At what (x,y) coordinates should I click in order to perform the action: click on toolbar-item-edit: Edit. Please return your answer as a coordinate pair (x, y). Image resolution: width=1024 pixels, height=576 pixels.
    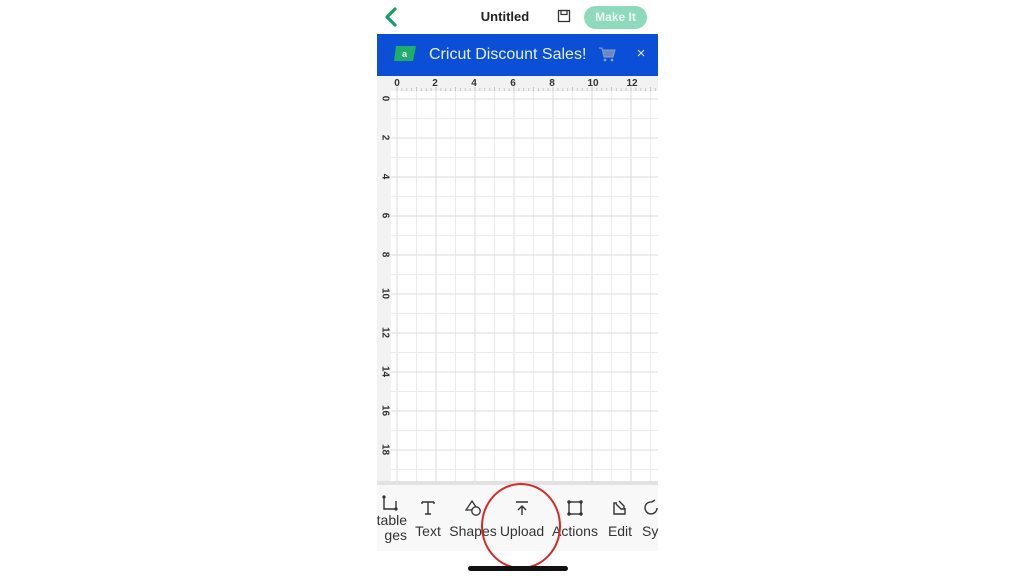
    Looking at the image, I should click on (620, 518).